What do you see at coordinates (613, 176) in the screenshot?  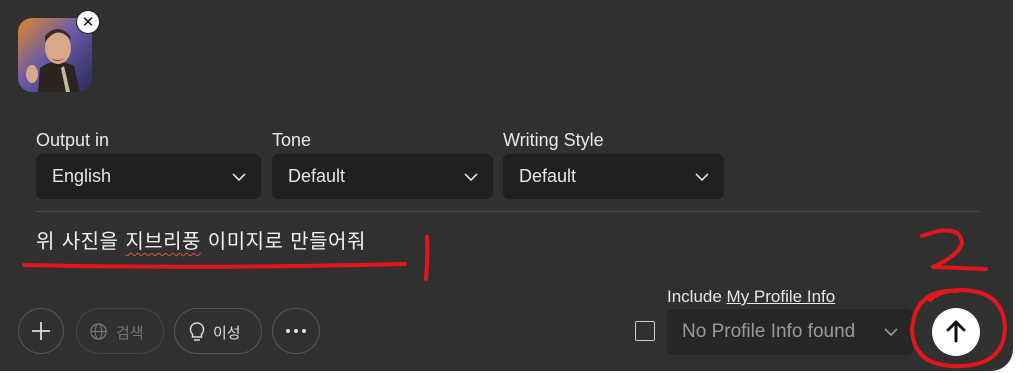 I see `writing-style-select: Default` at bounding box center [613, 176].